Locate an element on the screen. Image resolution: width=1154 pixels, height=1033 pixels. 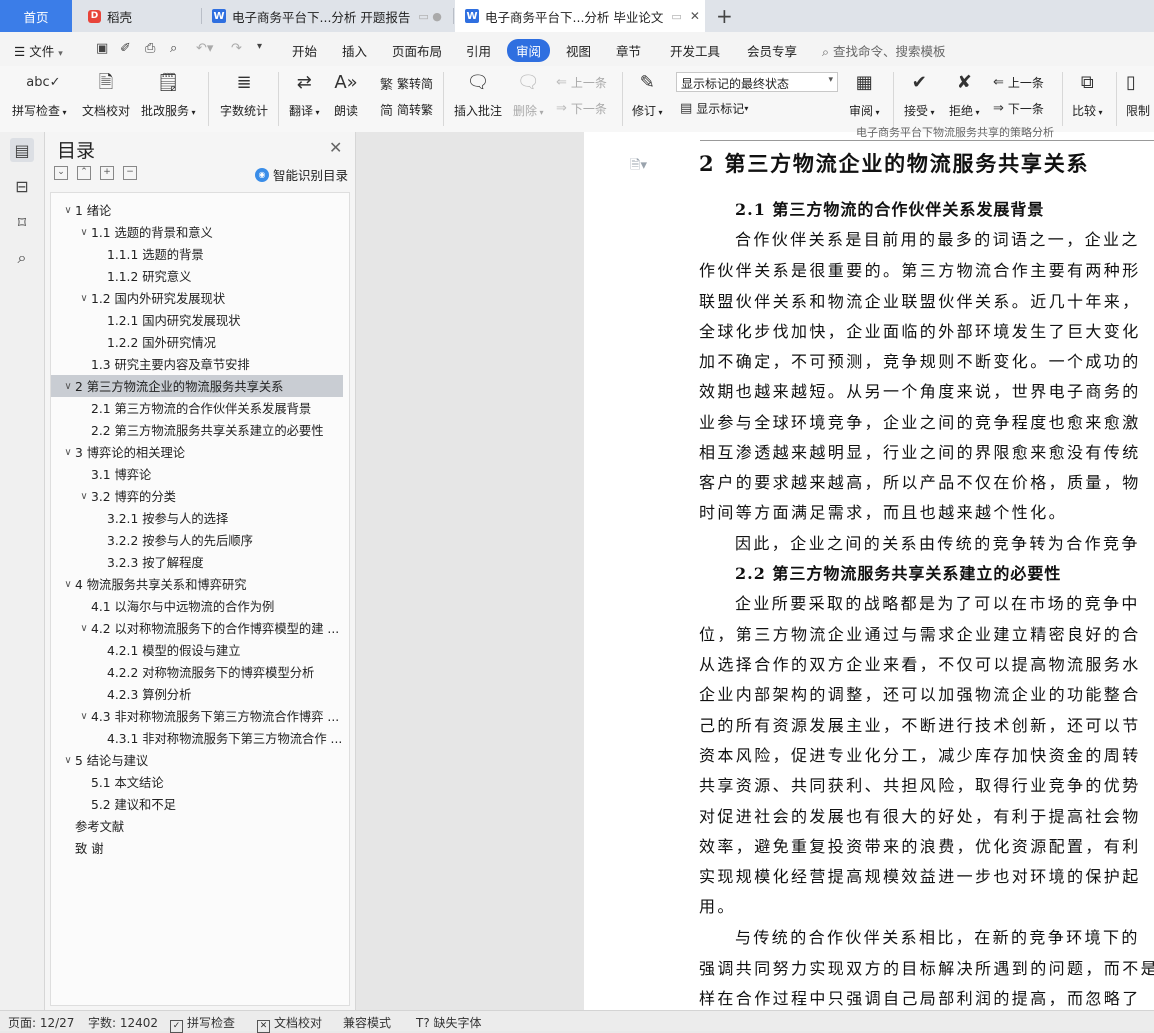
tab-document-proposal: W 电子商务平台下...分析 开题报告 ▭ ● is located at coordinates (327, 16).